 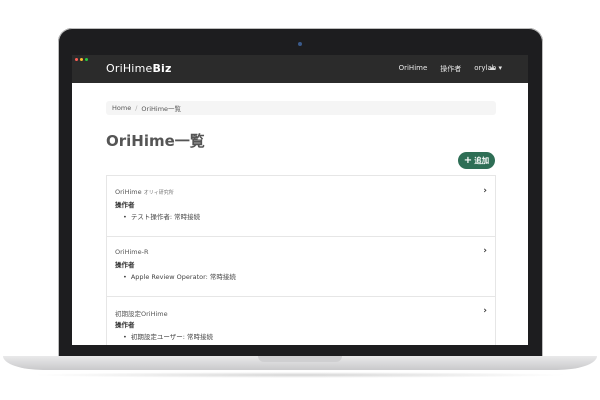 I want to click on plus-icon: +, so click(x=468, y=160).